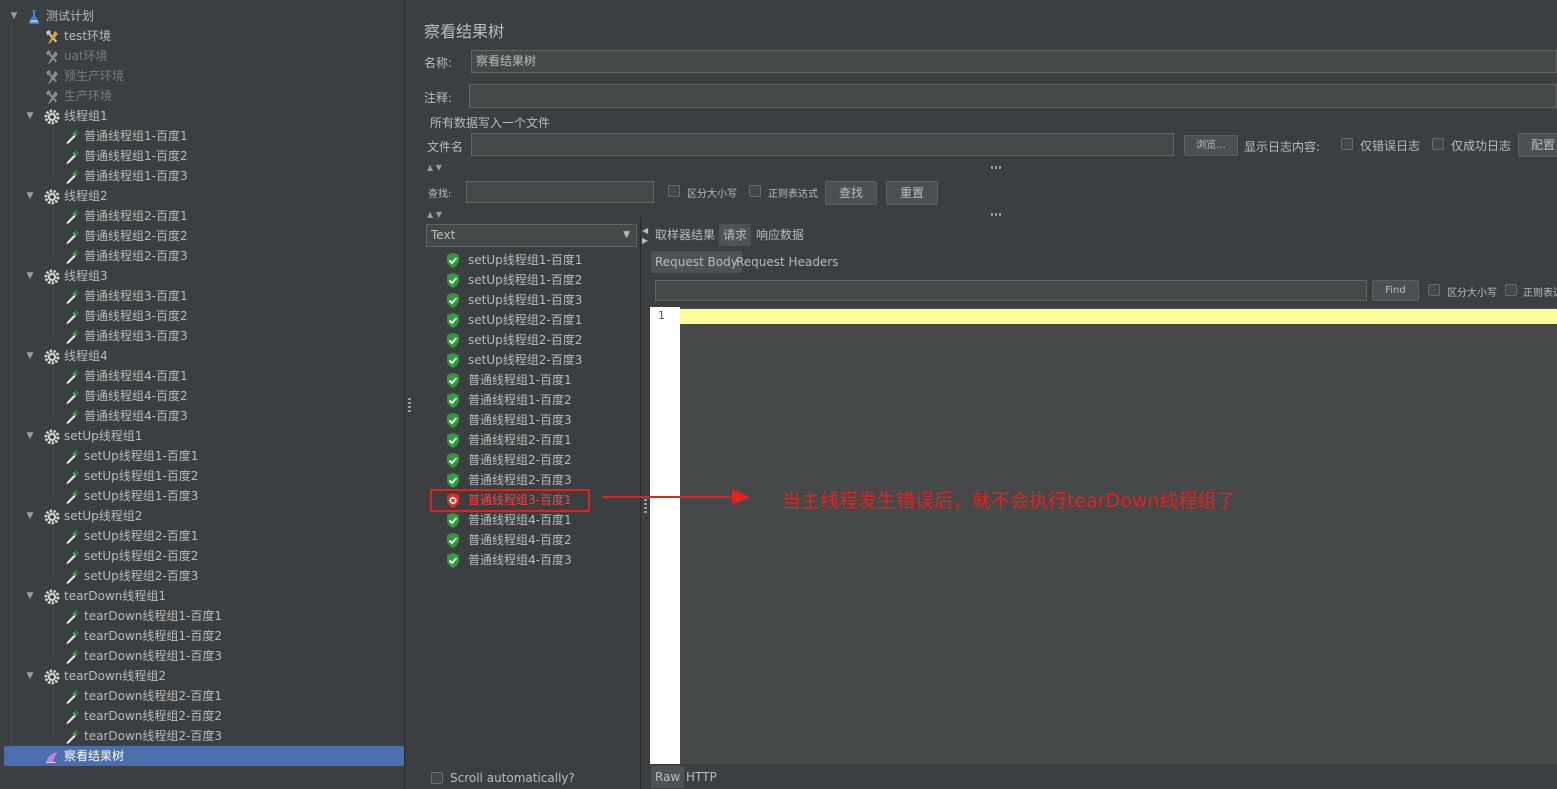 This screenshot has width=1557, height=789. I want to click on result-item: 普通线程组2-百度1, so click(509, 440).